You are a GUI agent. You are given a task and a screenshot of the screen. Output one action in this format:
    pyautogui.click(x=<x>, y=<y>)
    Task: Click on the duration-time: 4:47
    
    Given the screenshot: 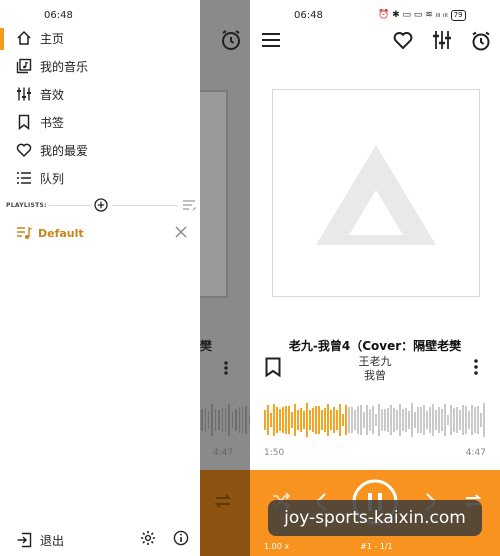 What is the action you would take?
    pyautogui.click(x=475, y=453)
    